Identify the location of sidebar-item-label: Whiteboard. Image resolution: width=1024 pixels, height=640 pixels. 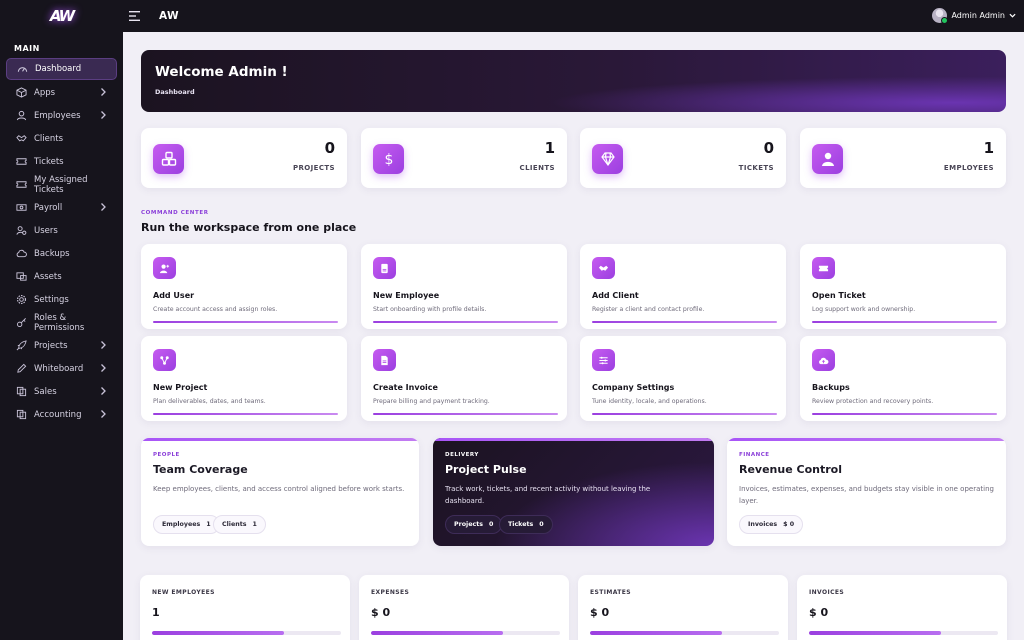
(59, 368).